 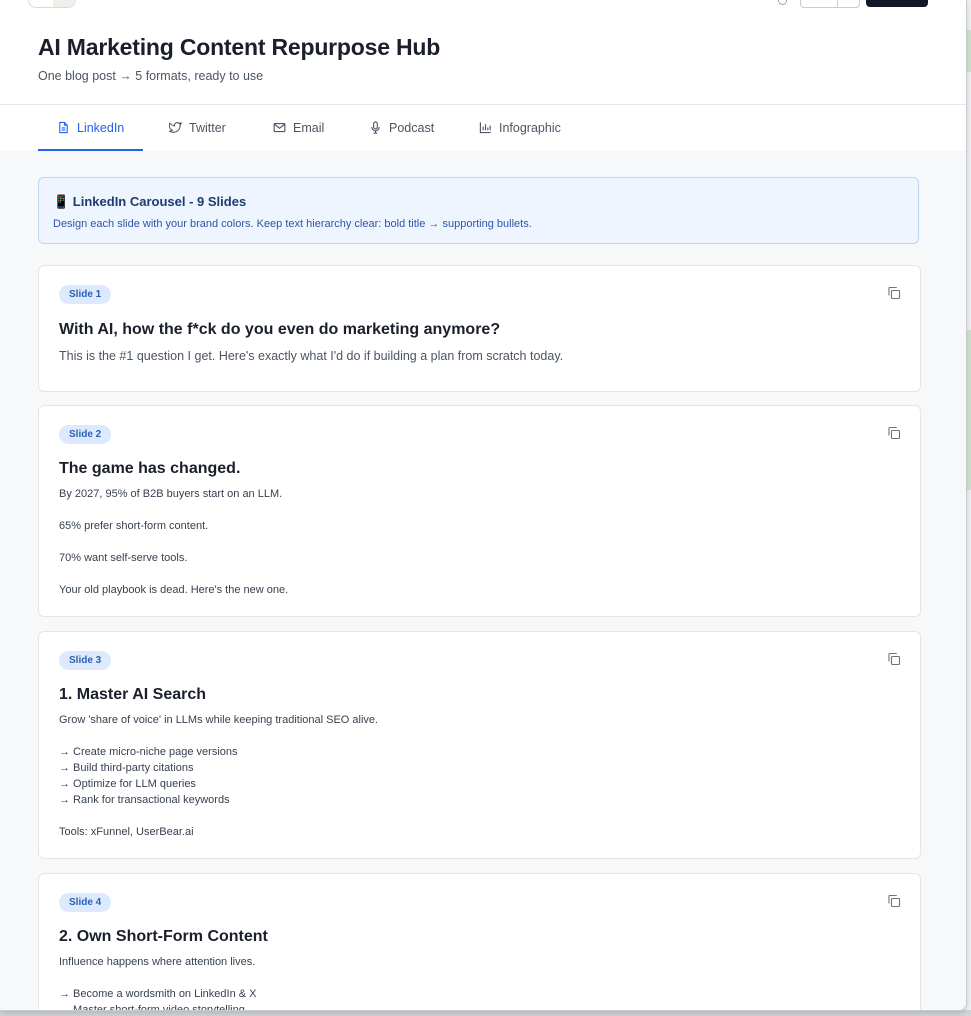 I want to click on document-icon, so click(x=63, y=127).